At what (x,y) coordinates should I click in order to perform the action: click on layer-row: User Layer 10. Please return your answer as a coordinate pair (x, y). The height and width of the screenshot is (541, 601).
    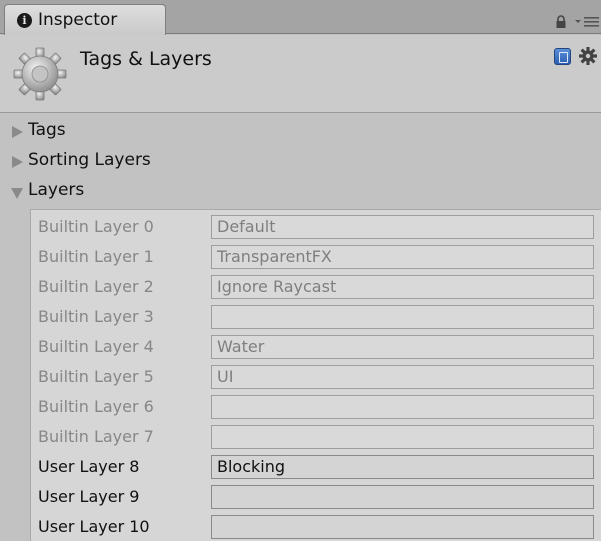
    Looking at the image, I should click on (316, 526).